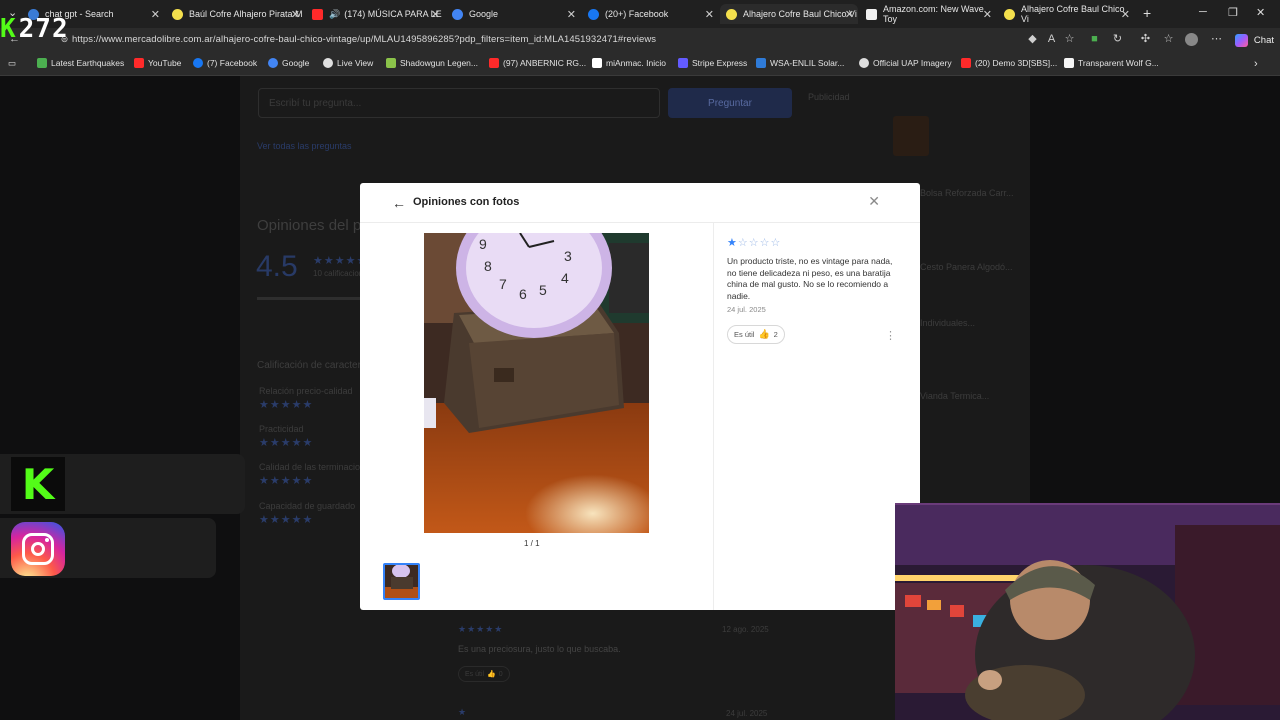 This screenshot has height=720, width=1280. What do you see at coordinates (246, 14) in the screenshot?
I see `tab-title: Baúl Cofre Alhajero Pirata M` at bounding box center [246, 14].